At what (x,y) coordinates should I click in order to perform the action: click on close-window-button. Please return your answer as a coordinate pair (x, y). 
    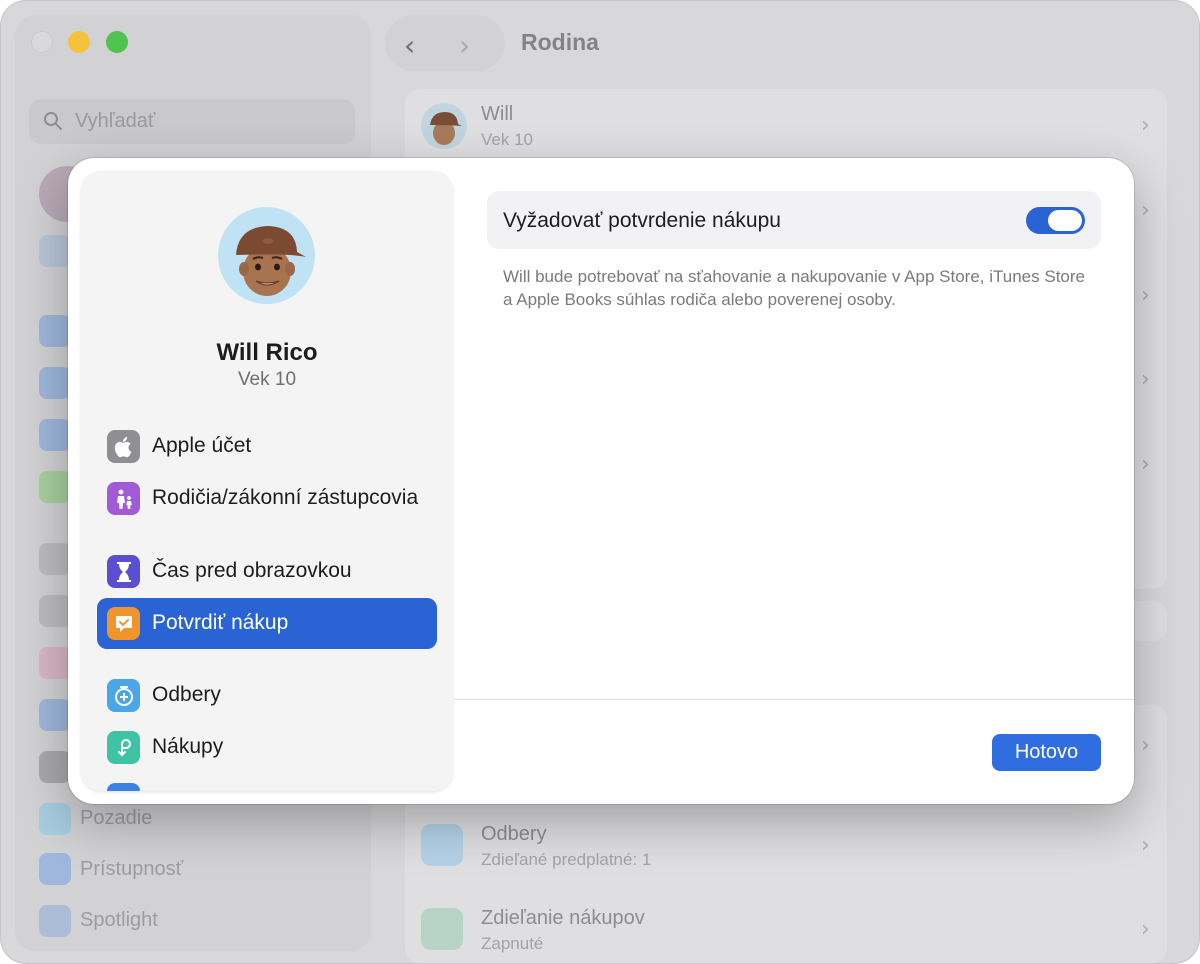
    Looking at the image, I should click on (42, 42).